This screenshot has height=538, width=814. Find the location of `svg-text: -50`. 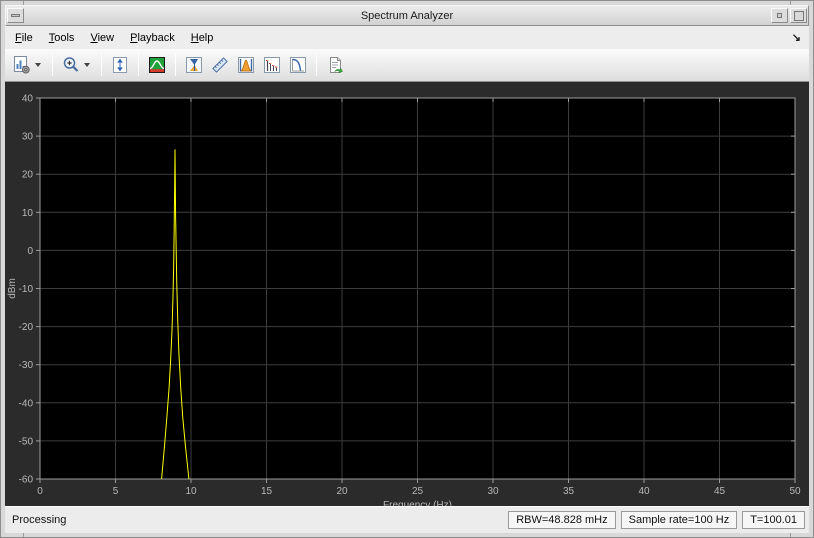

svg-text: -50 is located at coordinates (26, 441).